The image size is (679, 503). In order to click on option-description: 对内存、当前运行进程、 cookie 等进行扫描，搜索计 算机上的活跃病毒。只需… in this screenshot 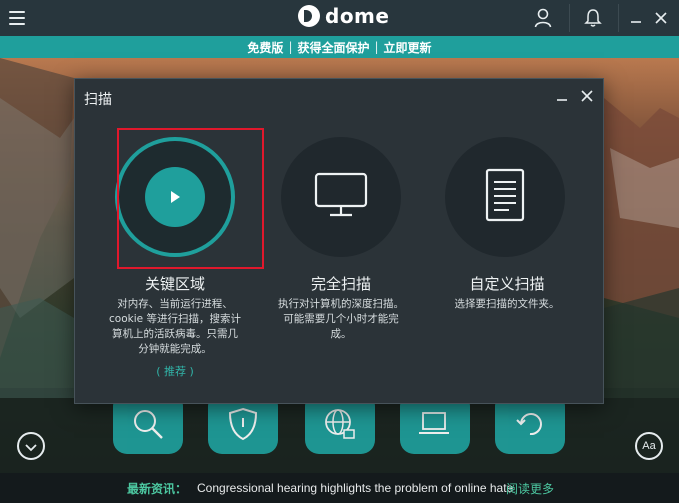, I will do `click(175, 327)`.